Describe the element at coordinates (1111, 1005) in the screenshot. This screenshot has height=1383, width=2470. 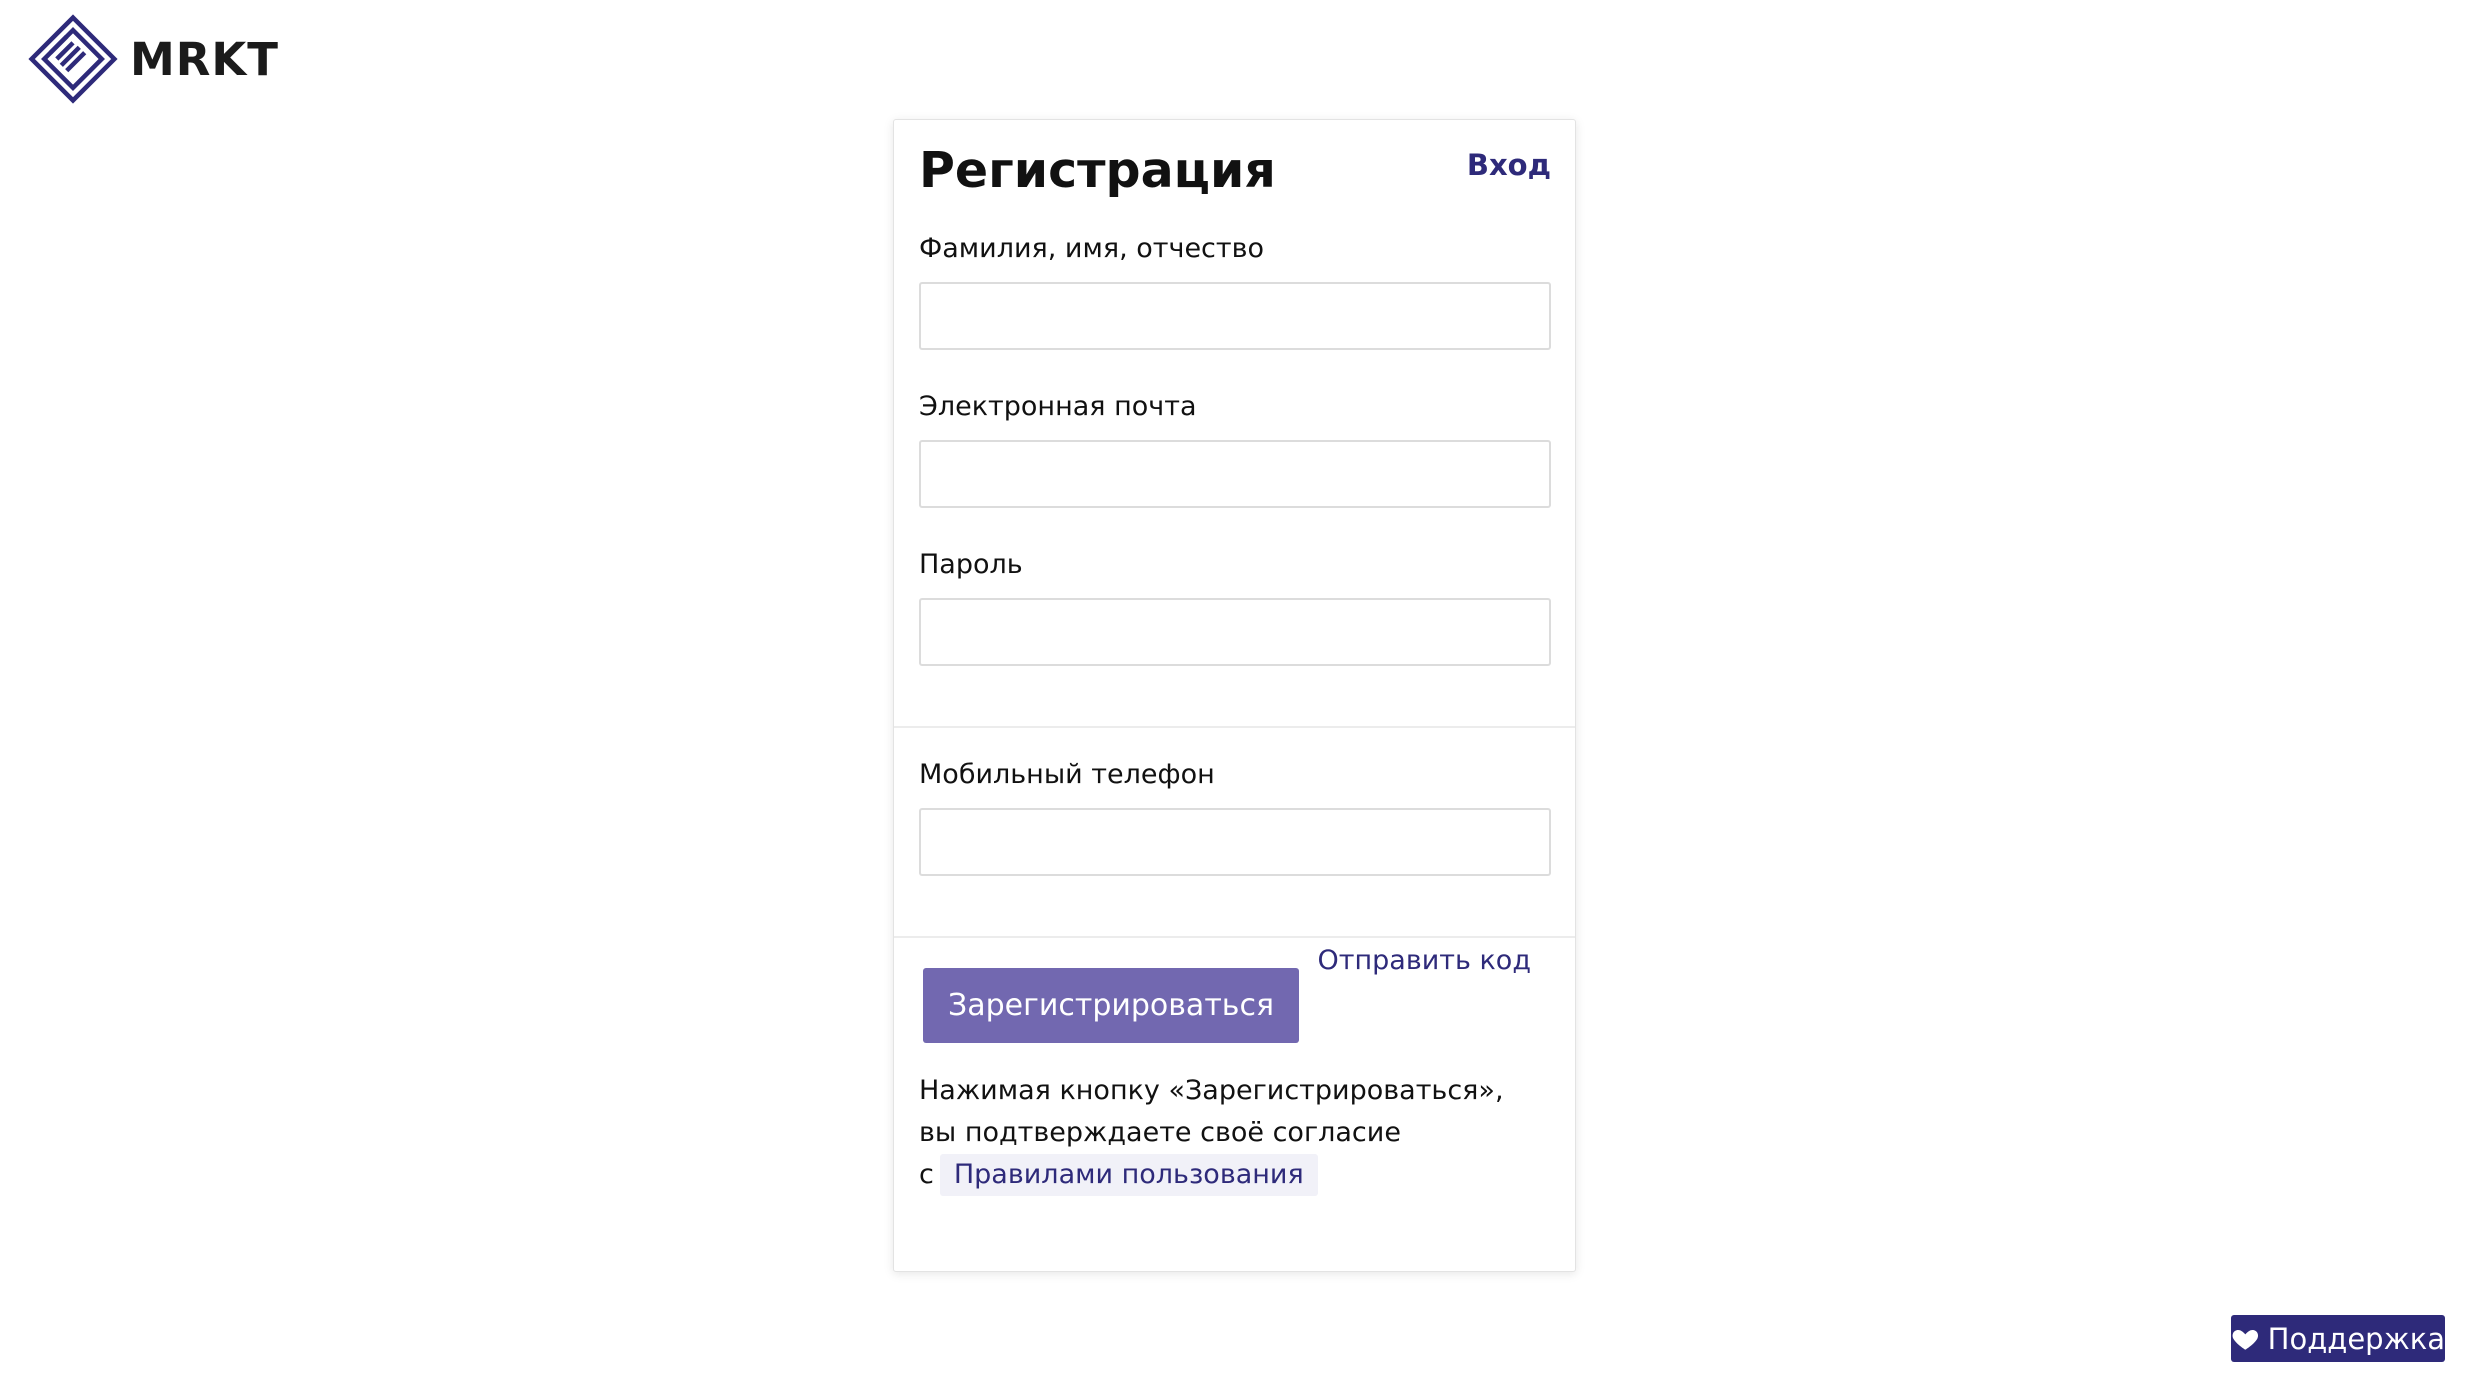
I see `register-button: Зарегистрироваться` at that location.